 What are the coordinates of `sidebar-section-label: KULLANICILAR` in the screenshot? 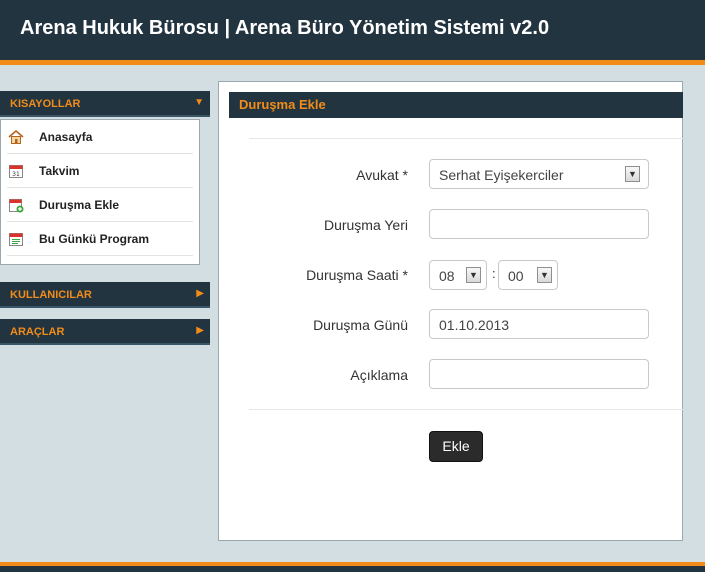 It's located at (51, 295).